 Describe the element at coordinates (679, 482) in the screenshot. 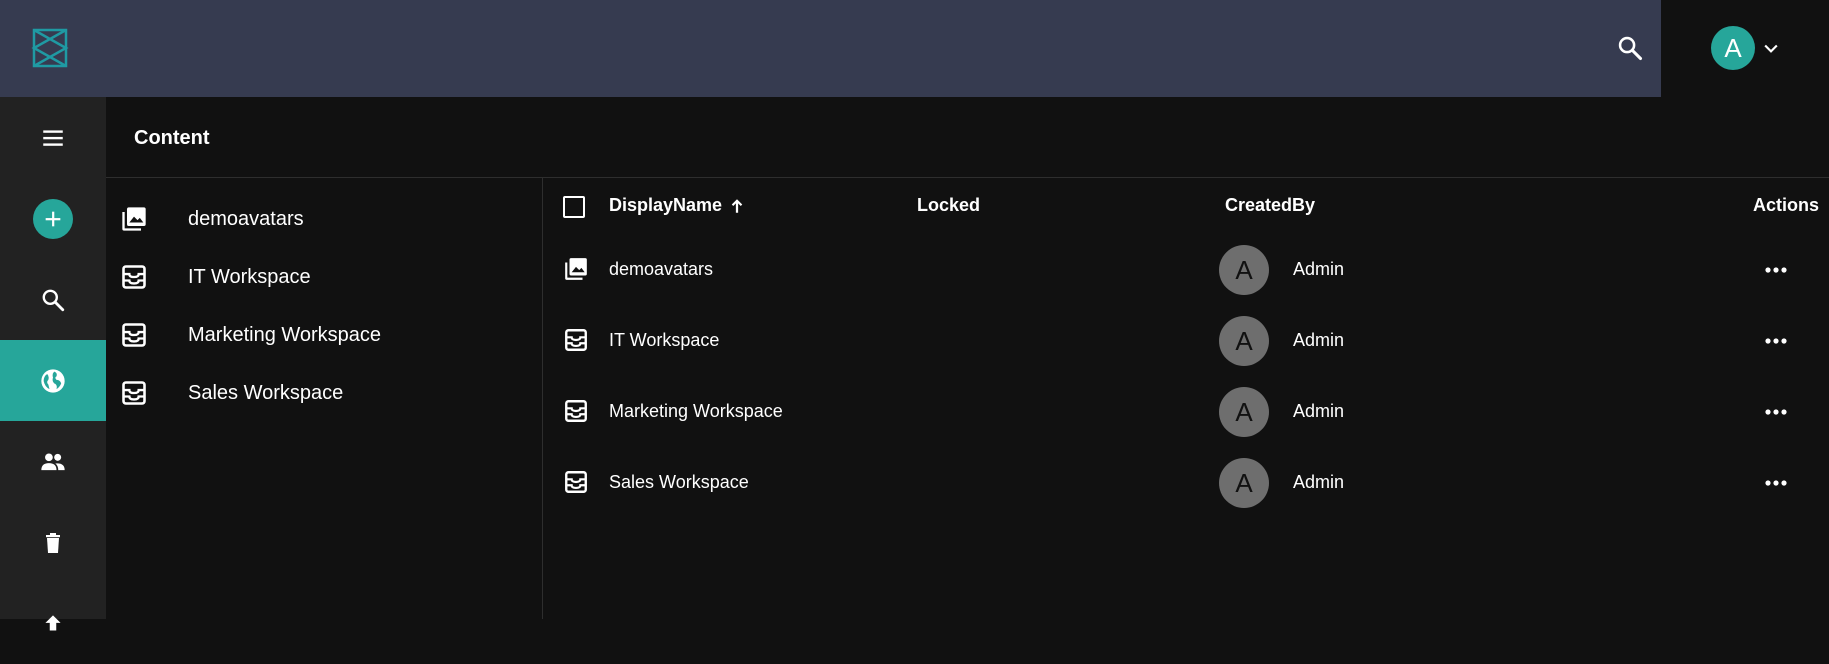

I see `row-display-name: Sales Workspace` at that location.